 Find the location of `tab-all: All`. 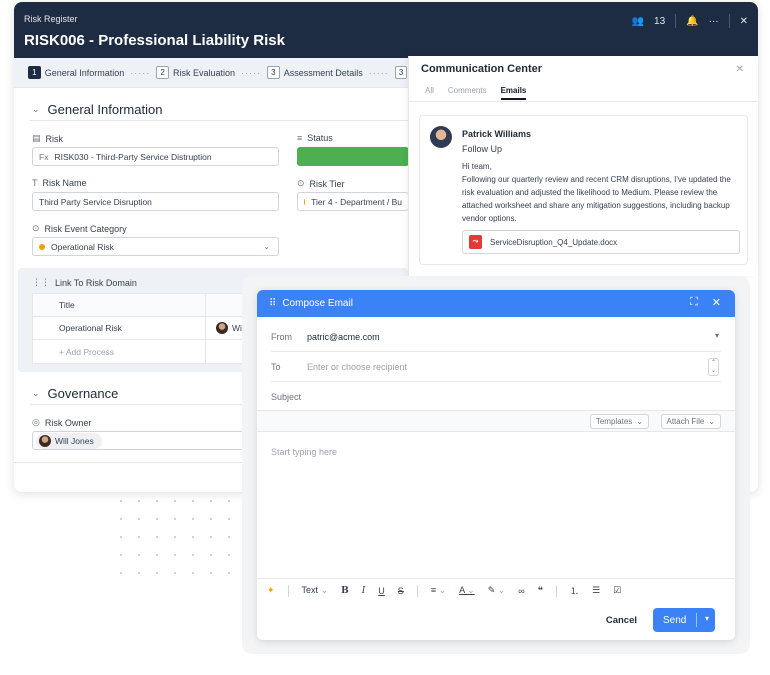

tab-all: All is located at coordinates (429, 93).